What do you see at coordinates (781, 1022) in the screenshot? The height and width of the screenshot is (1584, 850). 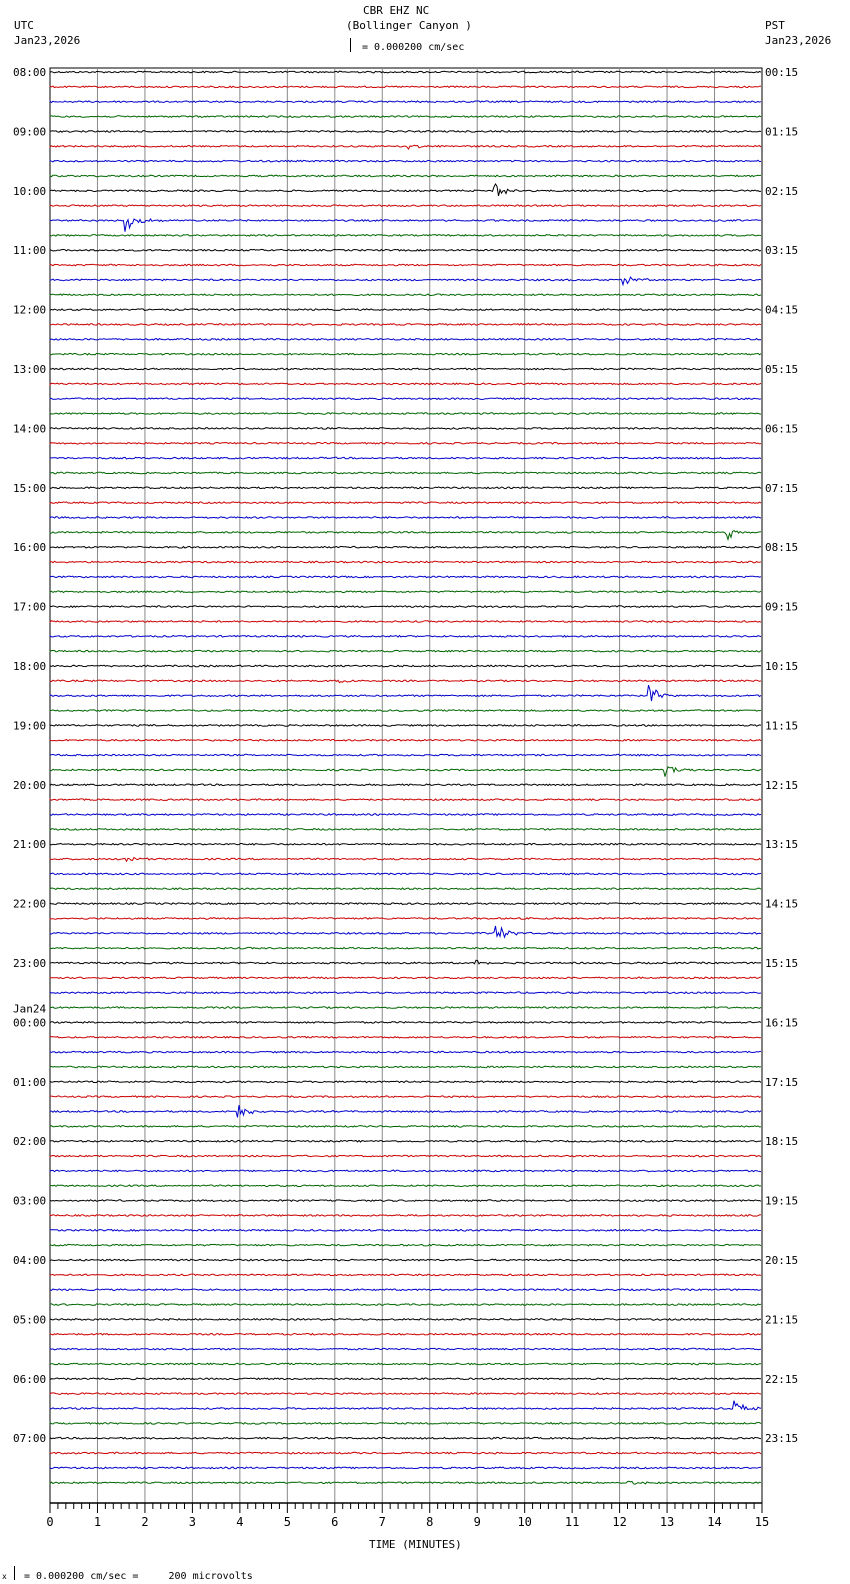 I see `pst-hour-label: 16:15` at bounding box center [781, 1022].